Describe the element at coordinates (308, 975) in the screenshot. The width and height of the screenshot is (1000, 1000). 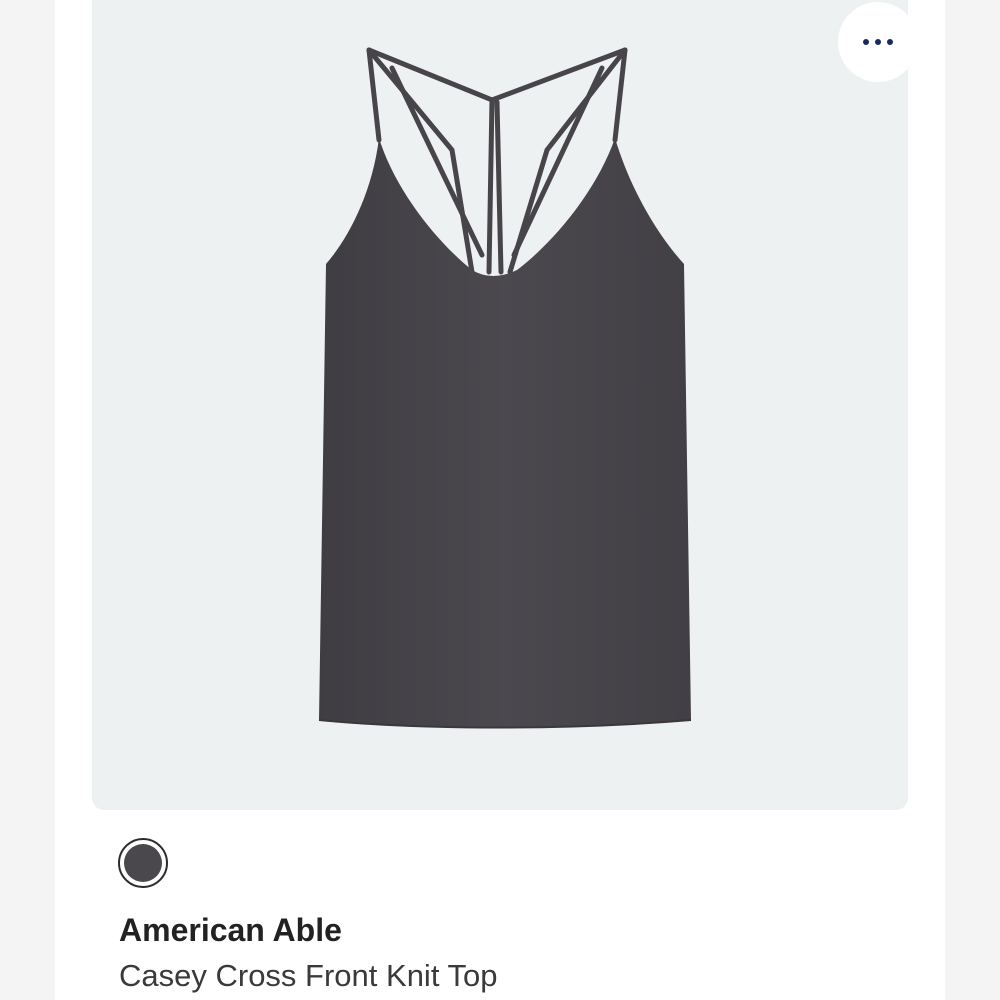
I see `product-title: Casey Cross Front Knit Top` at that location.